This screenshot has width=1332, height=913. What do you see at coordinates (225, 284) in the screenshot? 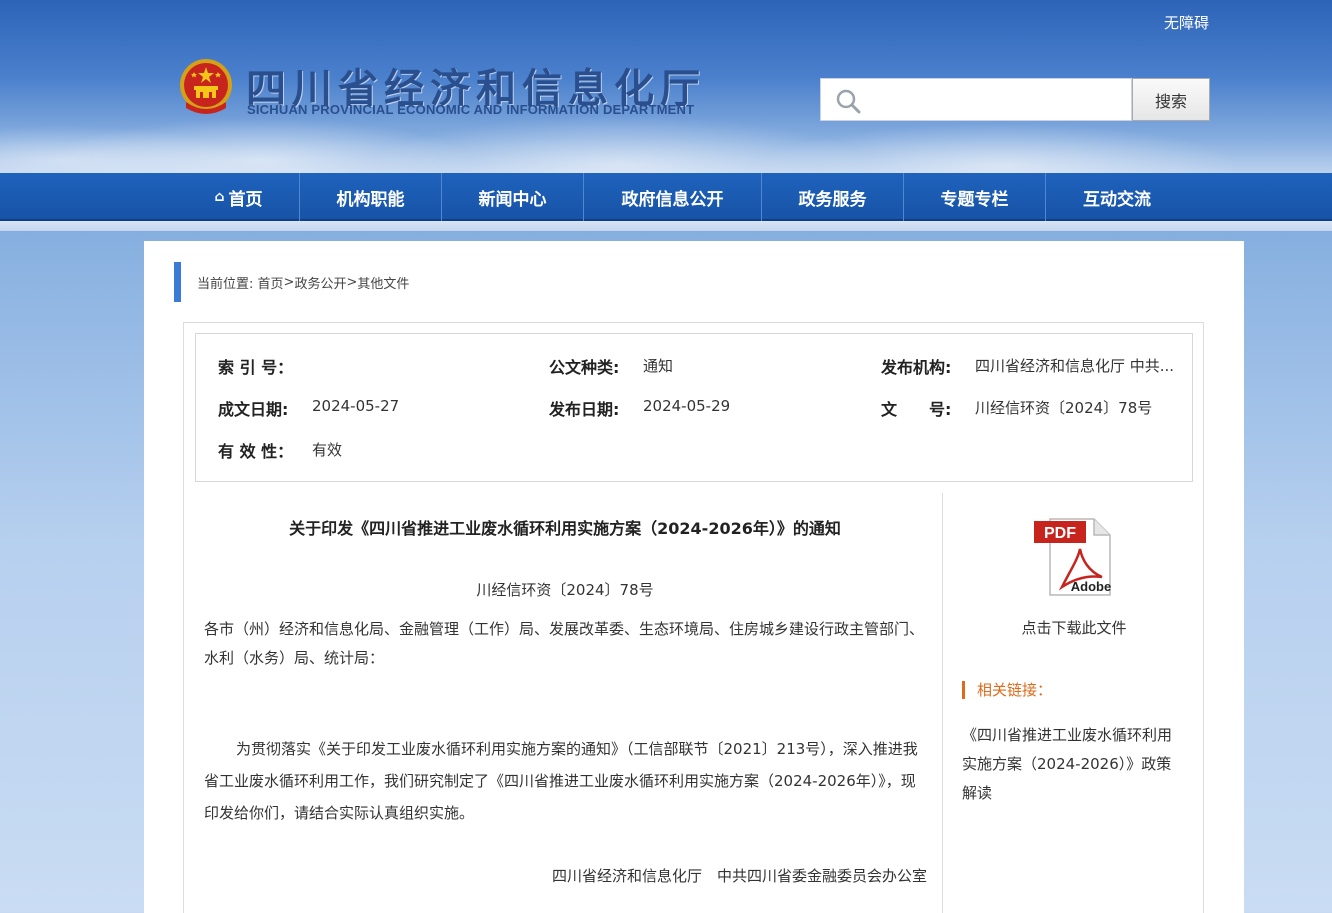
I see `breadcrumb-prefix: 当前位置:` at bounding box center [225, 284].